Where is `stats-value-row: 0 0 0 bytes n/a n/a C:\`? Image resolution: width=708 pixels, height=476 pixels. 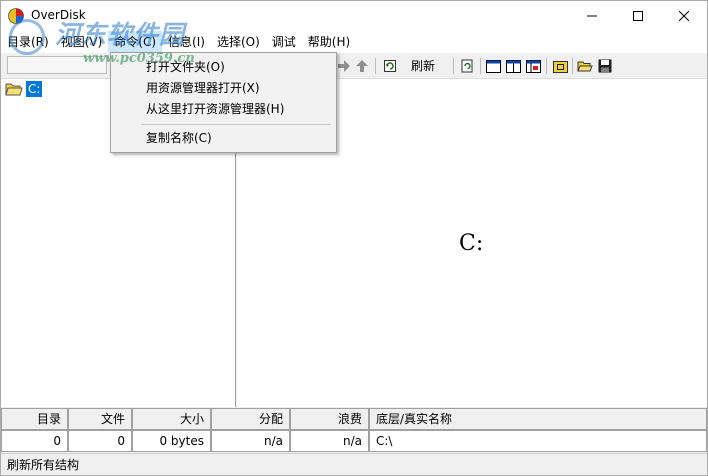 stats-value-row: 0 0 0 bytes n/a n/a C:\ is located at coordinates (354, 441).